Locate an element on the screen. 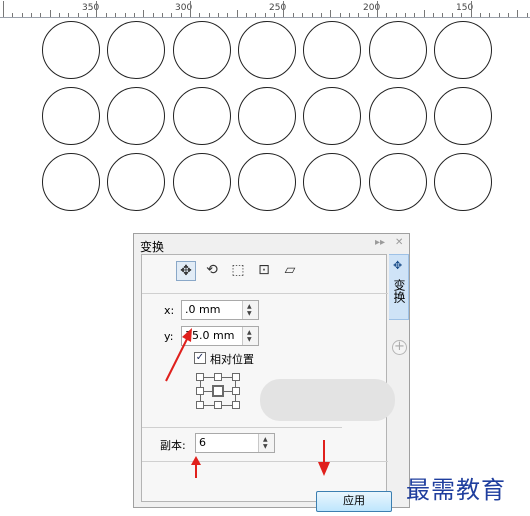 Image resolution: width=530 pixels, height=516 pixels. transform-side-tab: ✥ 变换 is located at coordinates (399, 287).